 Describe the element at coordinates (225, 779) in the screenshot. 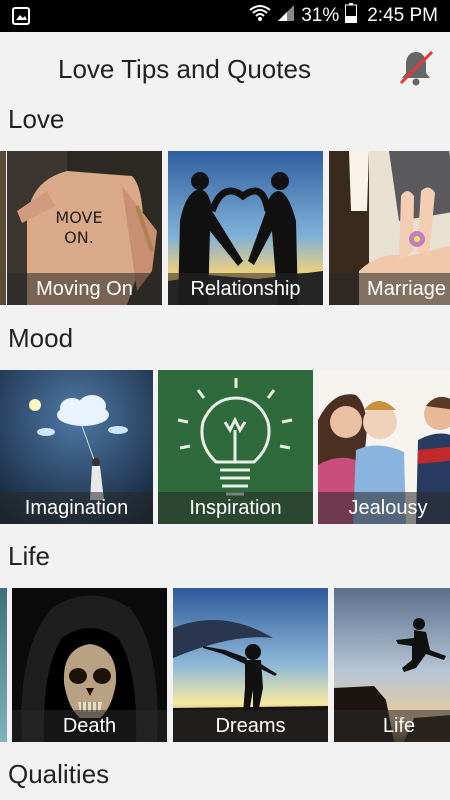

I see `section-qualities: Qualities` at that location.